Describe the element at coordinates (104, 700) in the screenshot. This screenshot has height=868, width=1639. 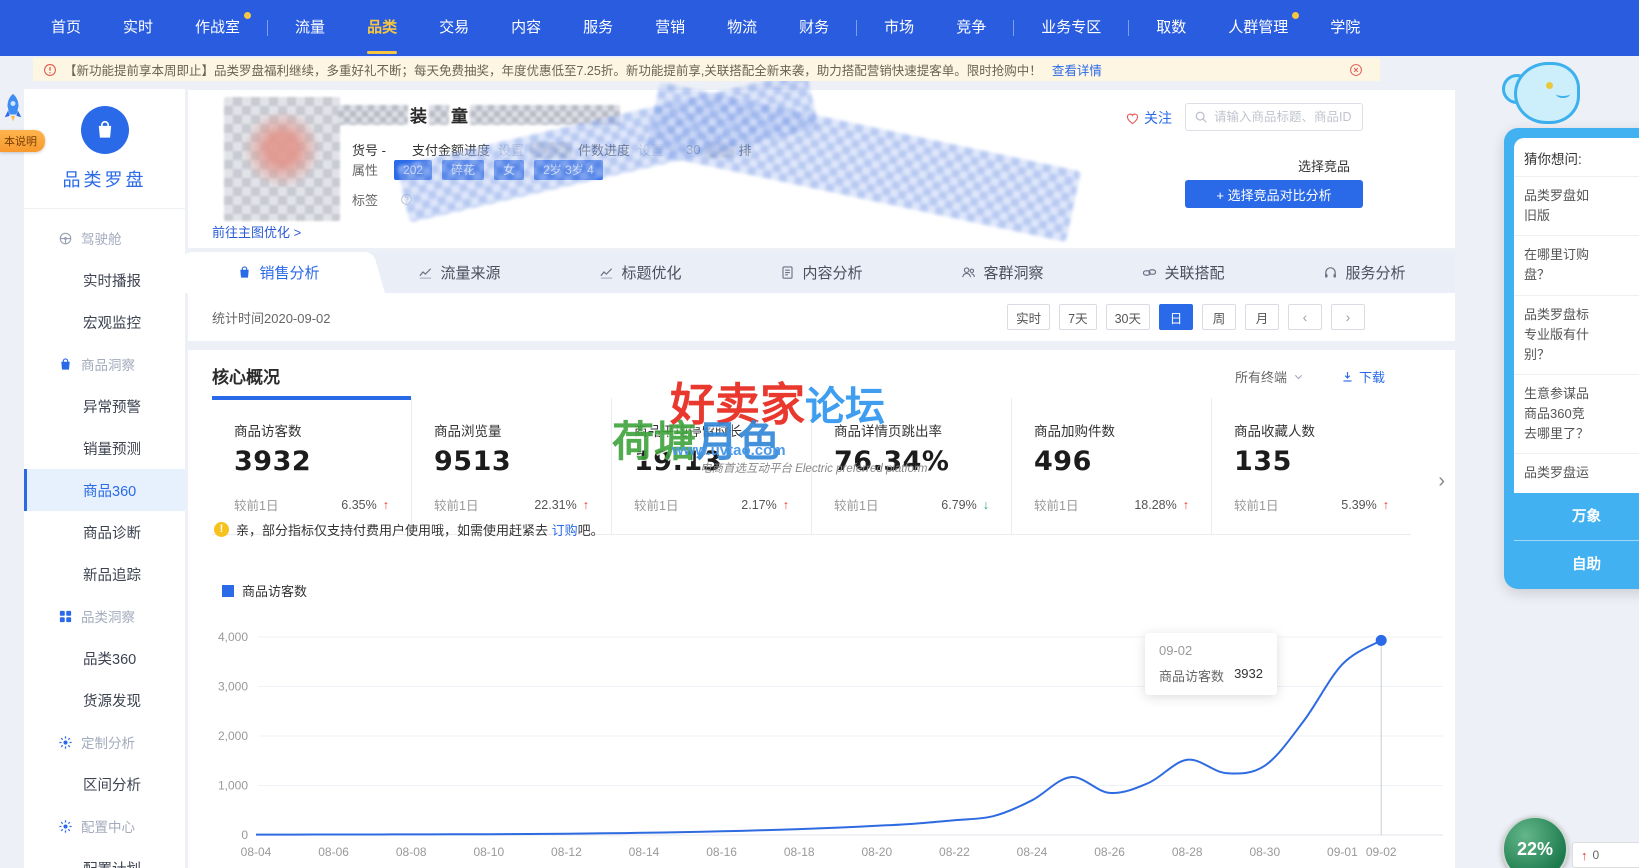
I see `sidebar-item-11: 货源发现` at that location.